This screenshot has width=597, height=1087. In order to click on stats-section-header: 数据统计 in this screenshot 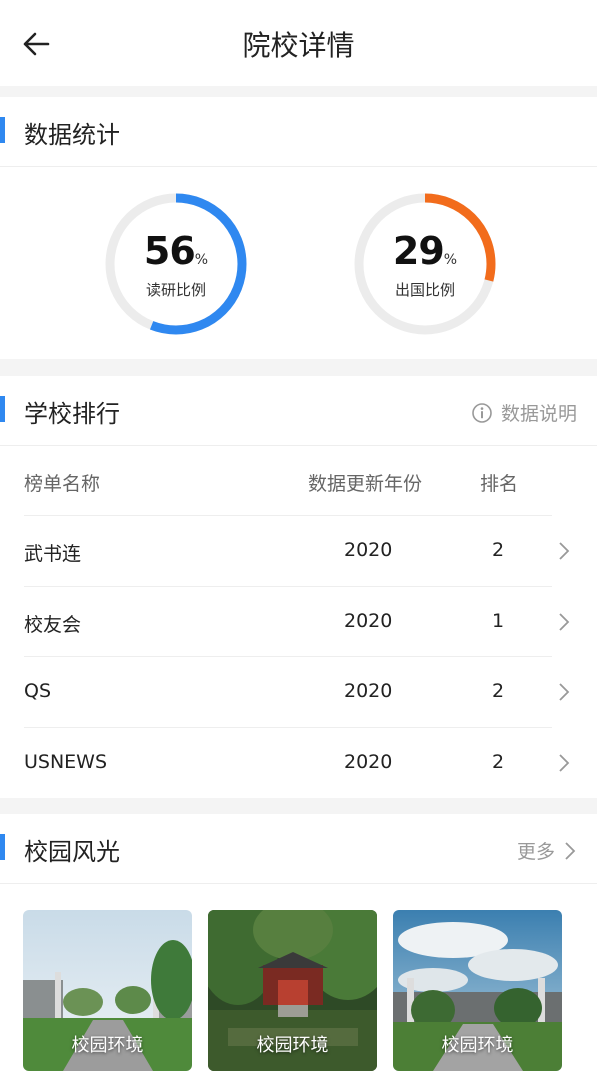, I will do `click(298, 132)`.